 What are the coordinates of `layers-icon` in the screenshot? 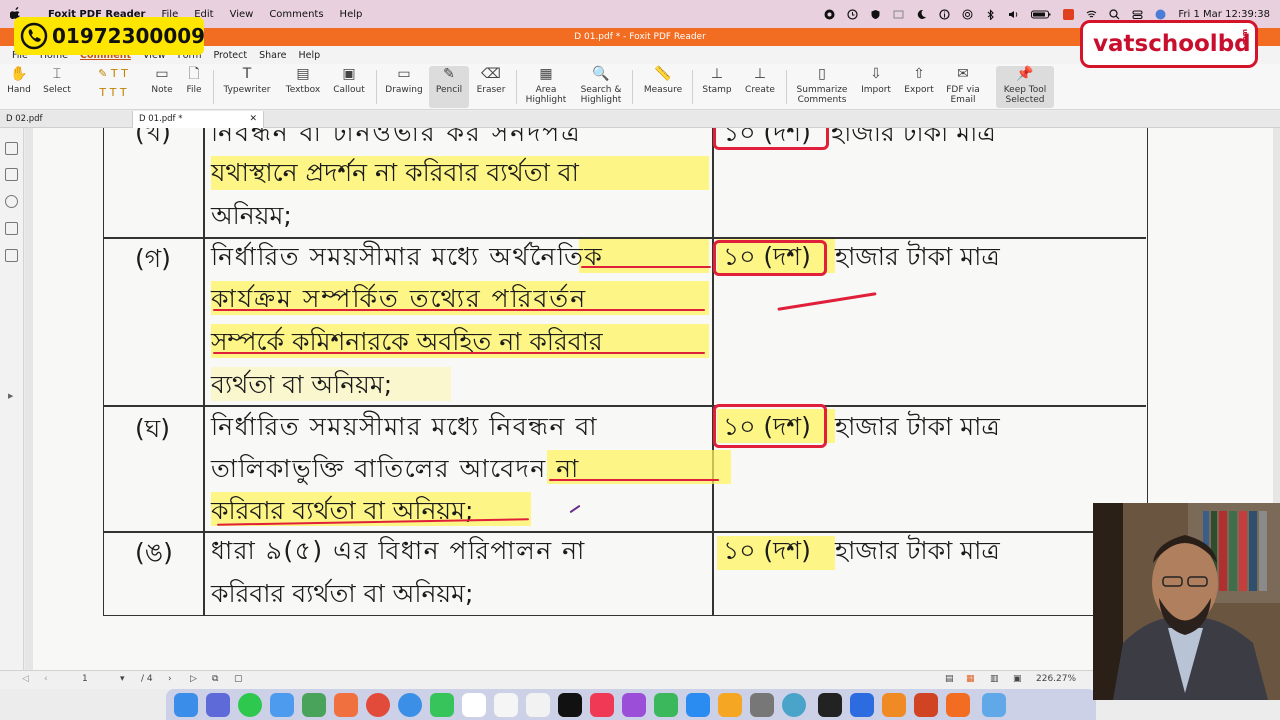 It's located at (11, 228).